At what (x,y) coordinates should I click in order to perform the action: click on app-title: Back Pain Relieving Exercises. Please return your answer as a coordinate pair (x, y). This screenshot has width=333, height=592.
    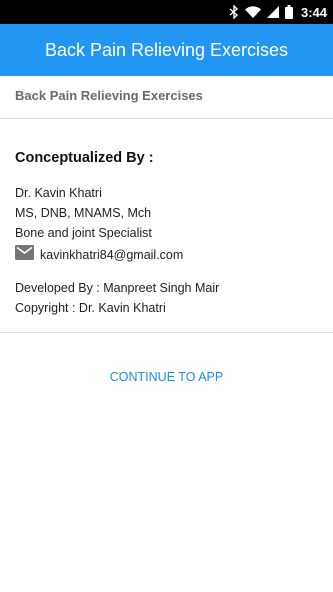
    Looking at the image, I should click on (166, 49).